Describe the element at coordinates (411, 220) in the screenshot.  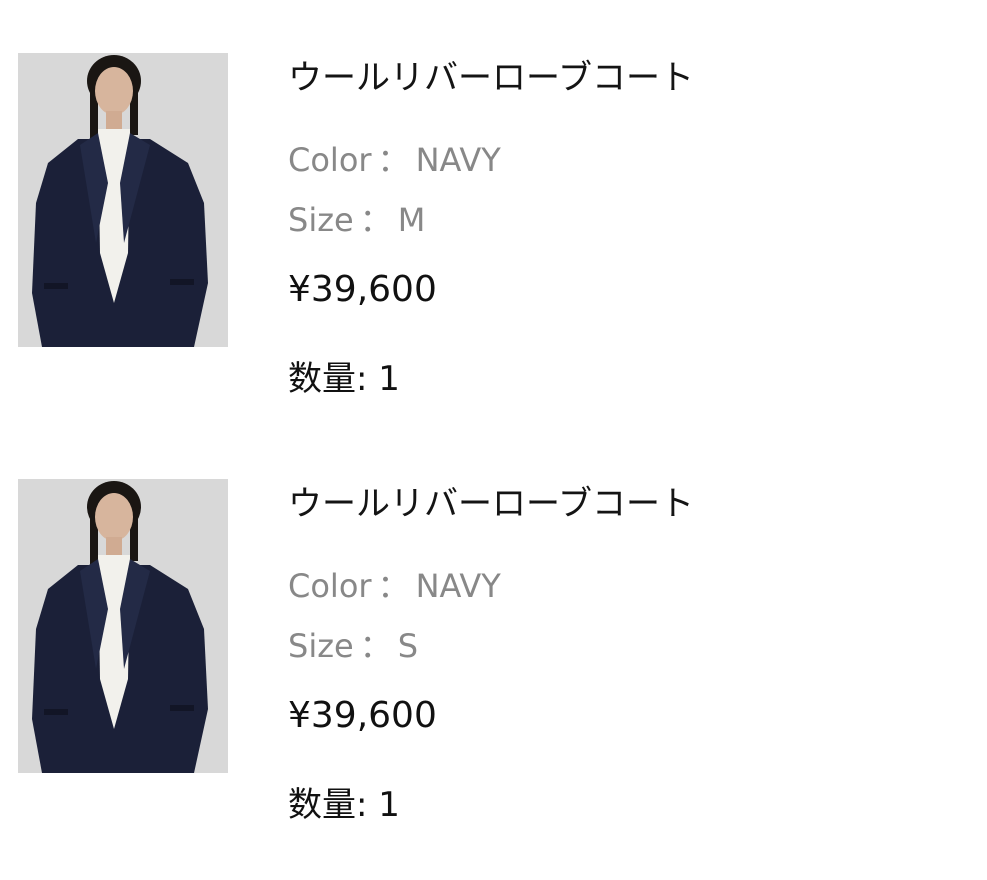
I see `size-value: M` at that location.